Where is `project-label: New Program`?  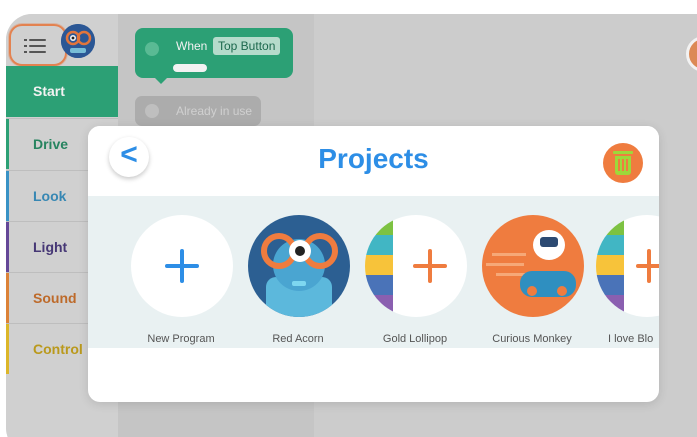 project-label: New Program is located at coordinates (181, 339).